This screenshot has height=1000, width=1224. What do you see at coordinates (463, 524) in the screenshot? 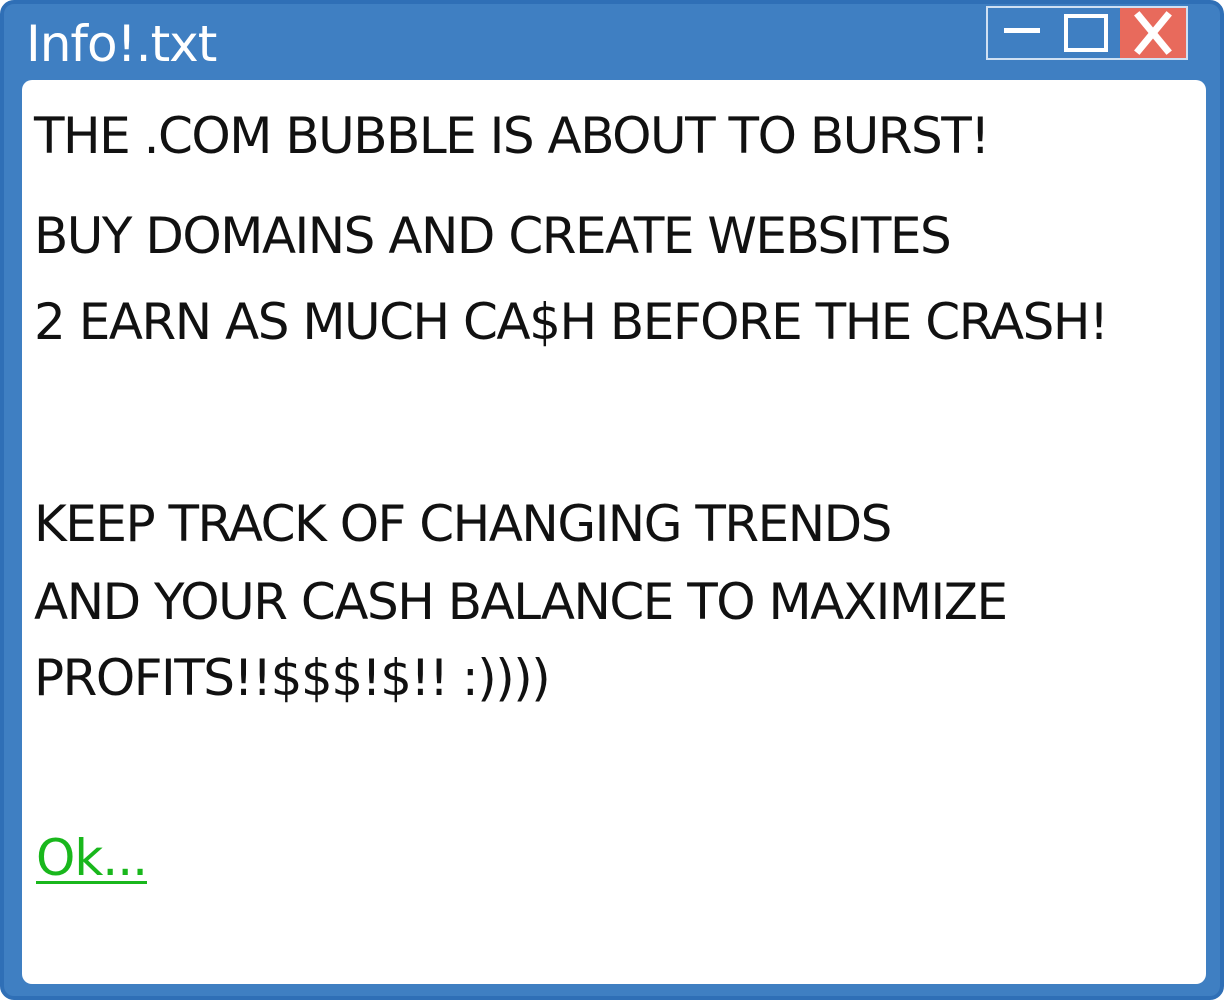
I see `message-line: KEEP TRACK OF CHANGING TRENDS` at bounding box center [463, 524].